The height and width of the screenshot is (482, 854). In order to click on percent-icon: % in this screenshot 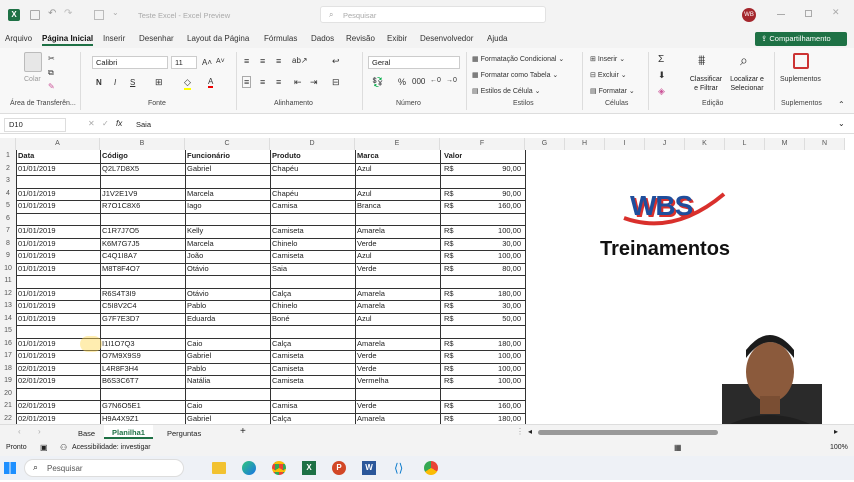, I will do `click(402, 82)`.